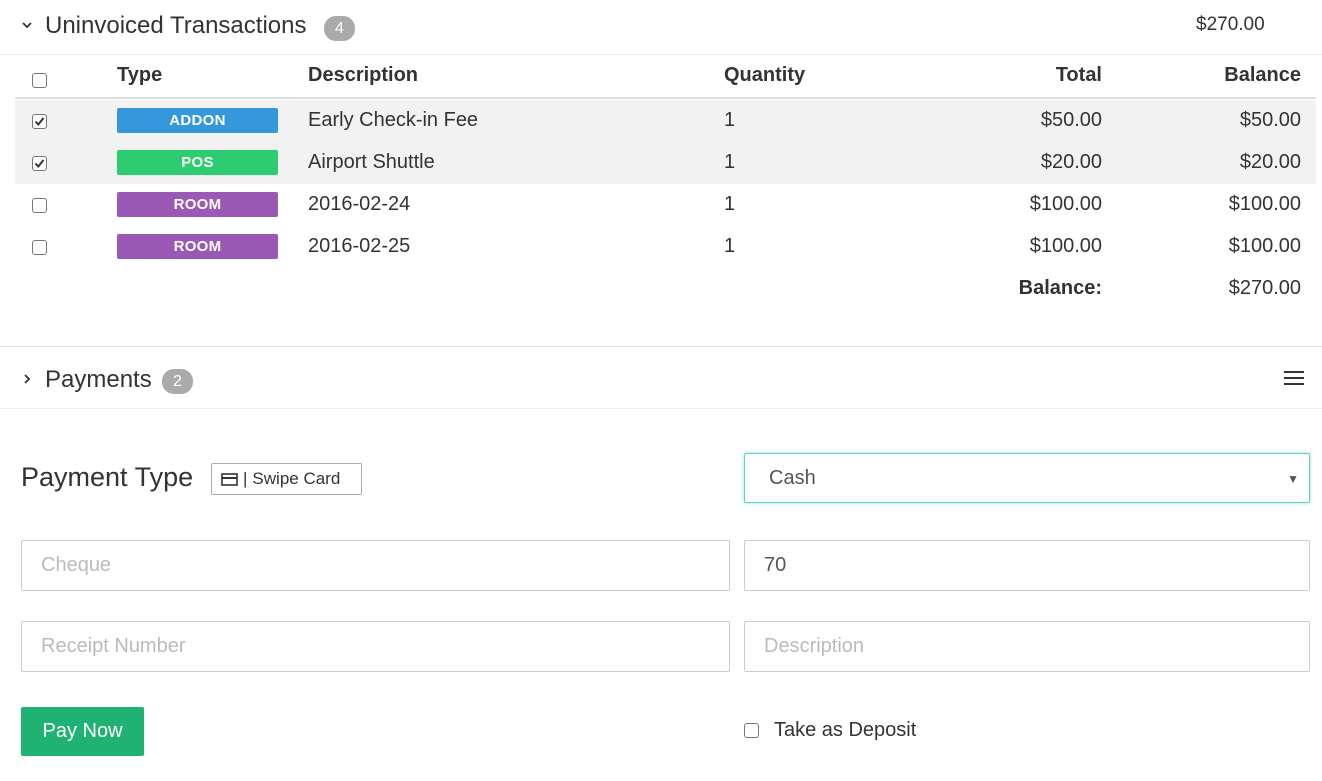 The image size is (1322, 781). I want to click on column-header-type: Type, so click(140, 75).